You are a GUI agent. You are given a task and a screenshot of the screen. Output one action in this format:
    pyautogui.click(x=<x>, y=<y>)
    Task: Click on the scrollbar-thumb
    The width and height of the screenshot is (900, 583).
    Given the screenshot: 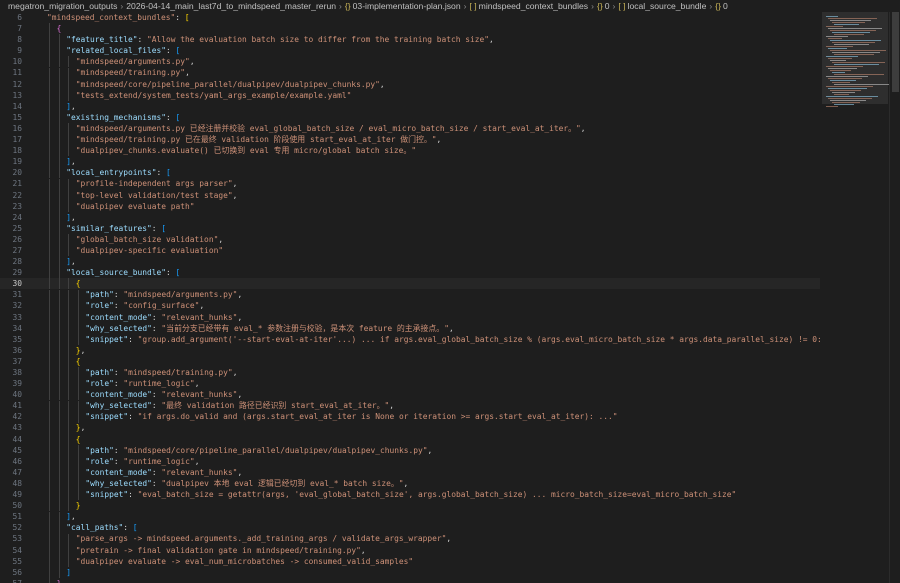 What is the action you would take?
    pyautogui.click(x=895, y=52)
    